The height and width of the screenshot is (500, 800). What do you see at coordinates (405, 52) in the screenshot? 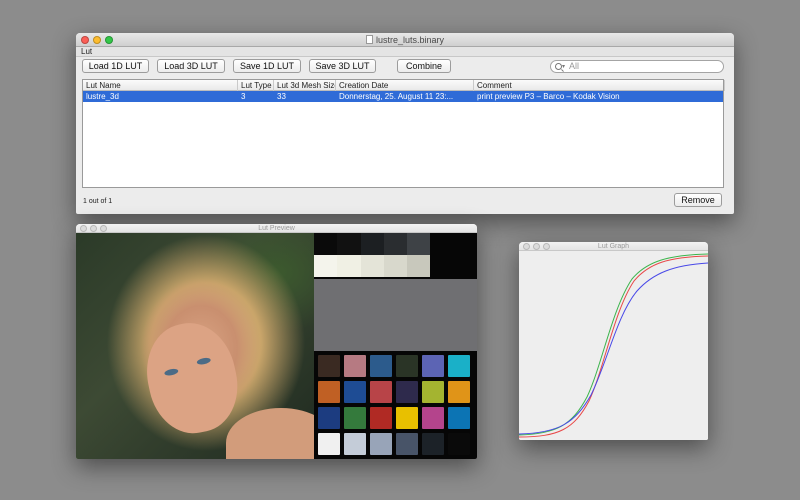
I see `menu-bar: Lut` at bounding box center [405, 52].